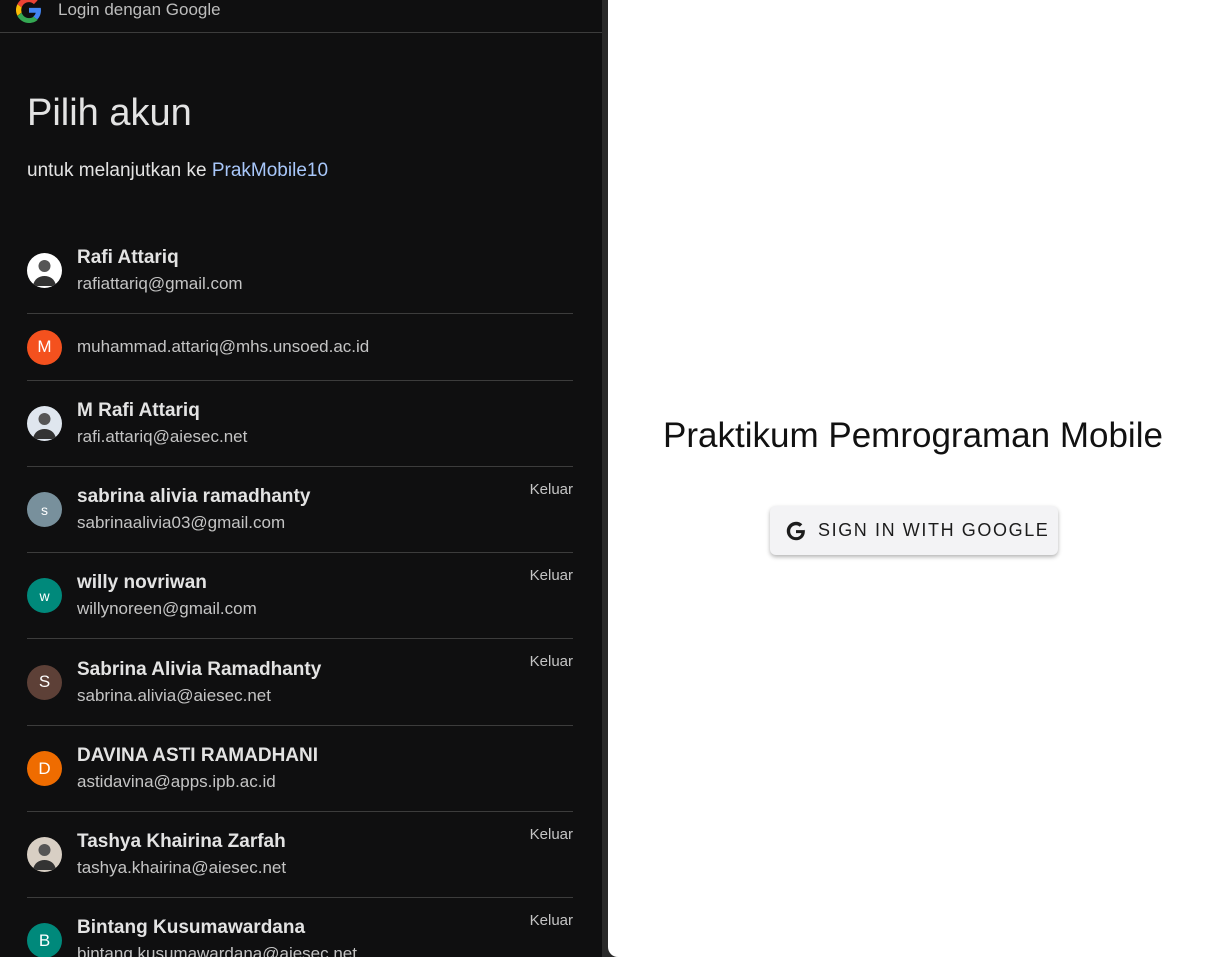  What do you see at coordinates (198, 755) in the screenshot?
I see `account-name: DAVINA ASTI RAMADHANI` at bounding box center [198, 755].